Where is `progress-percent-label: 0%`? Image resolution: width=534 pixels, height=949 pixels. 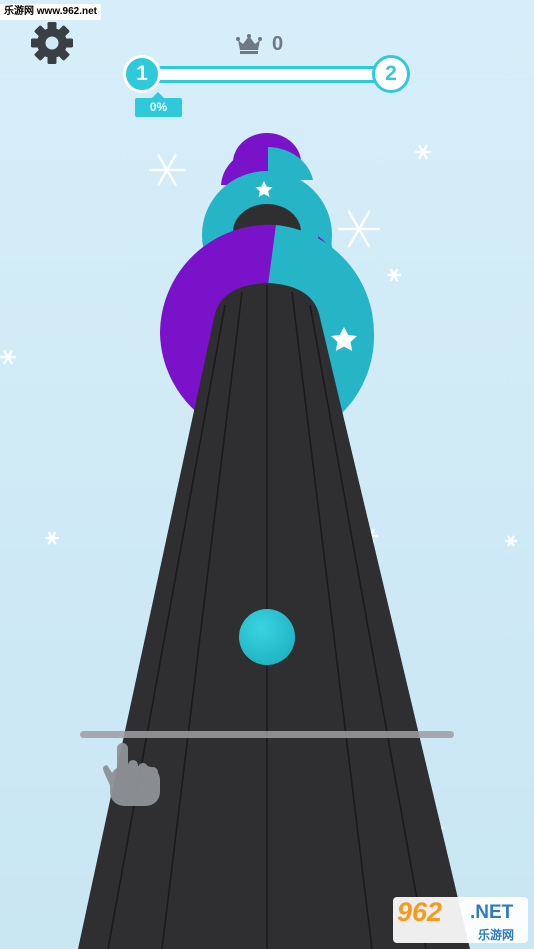
progress-percent-label: 0% is located at coordinates (158, 107).